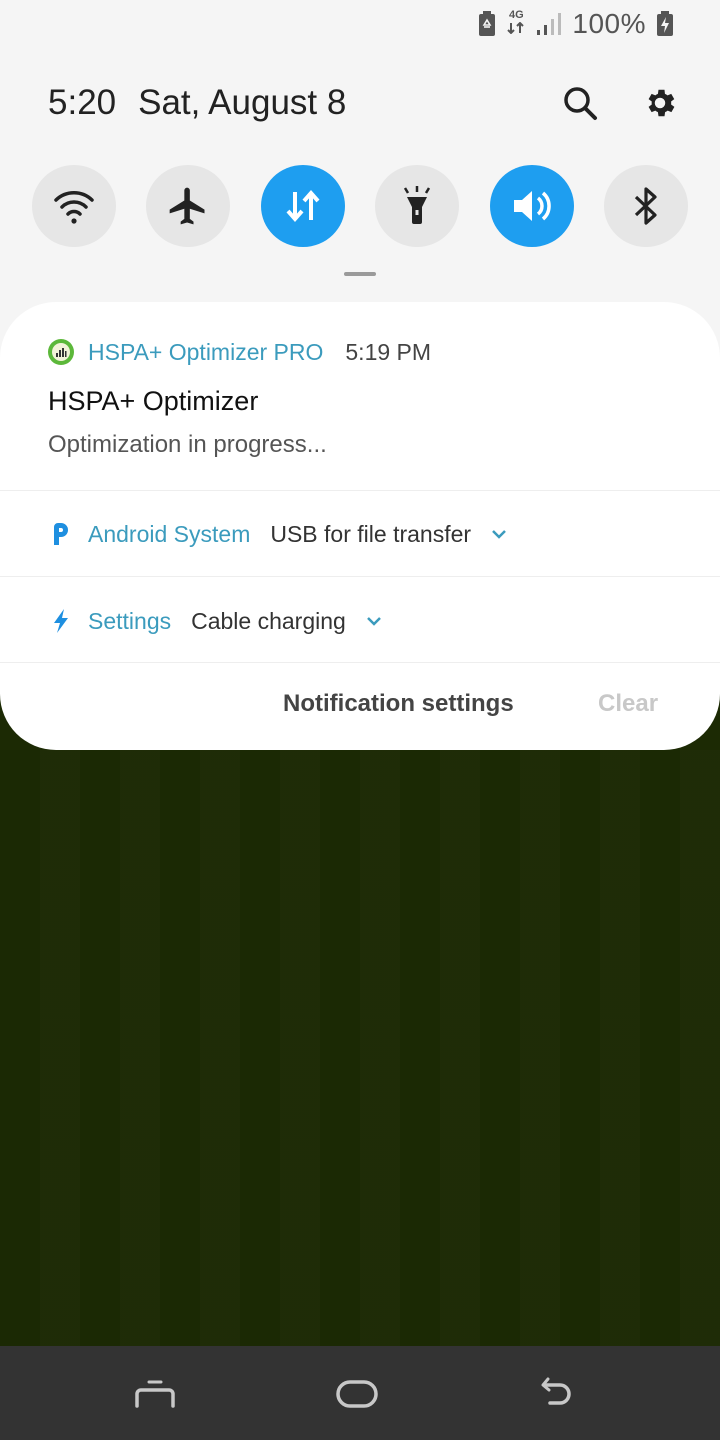 The width and height of the screenshot is (720, 1440). I want to click on search-button, so click(580, 103).